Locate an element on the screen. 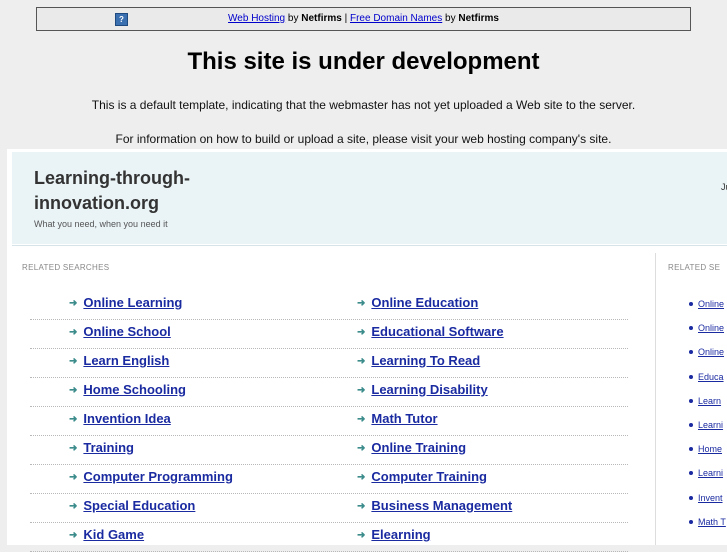 Image resolution: width=727 pixels, height=552 pixels. web-hosting-link: Web Hosting is located at coordinates (256, 18).